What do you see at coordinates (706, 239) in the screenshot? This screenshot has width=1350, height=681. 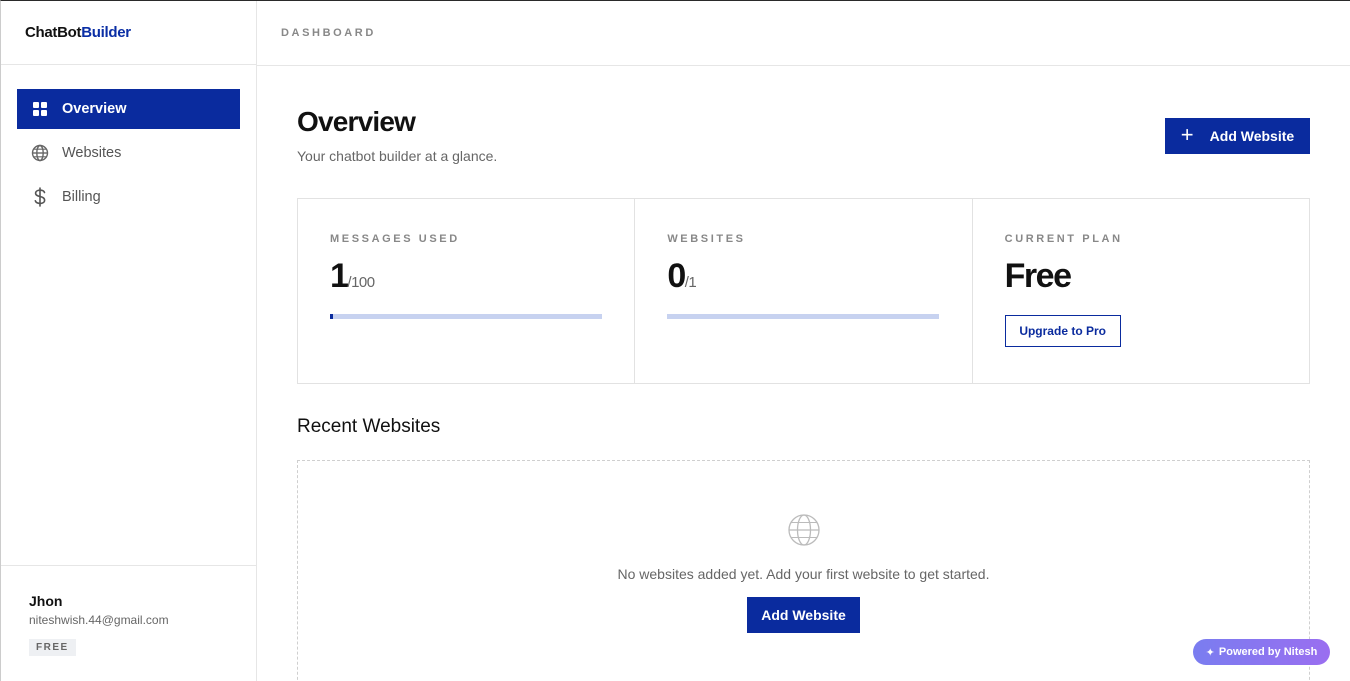 I see `stat-label: WEBSITES` at bounding box center [706, 239].